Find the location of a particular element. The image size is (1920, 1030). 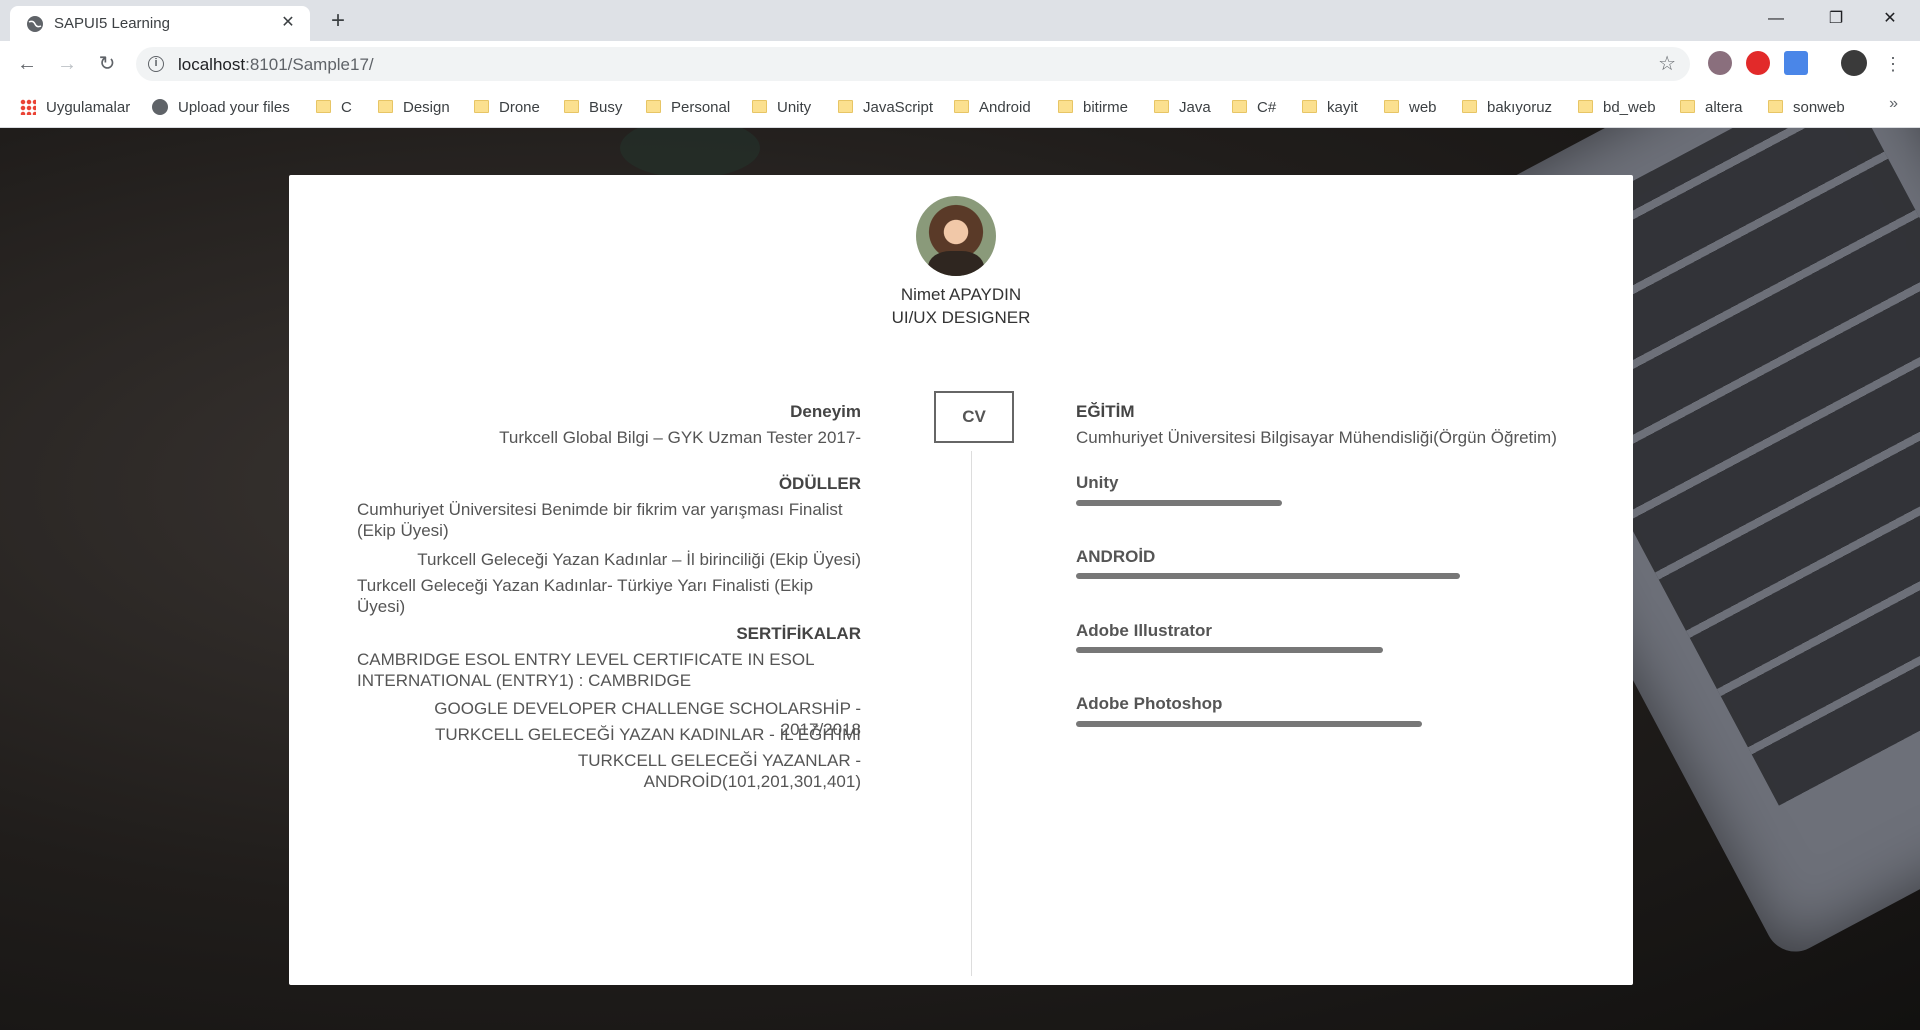

apps-grid-icon is located at coordinates (28, 107).